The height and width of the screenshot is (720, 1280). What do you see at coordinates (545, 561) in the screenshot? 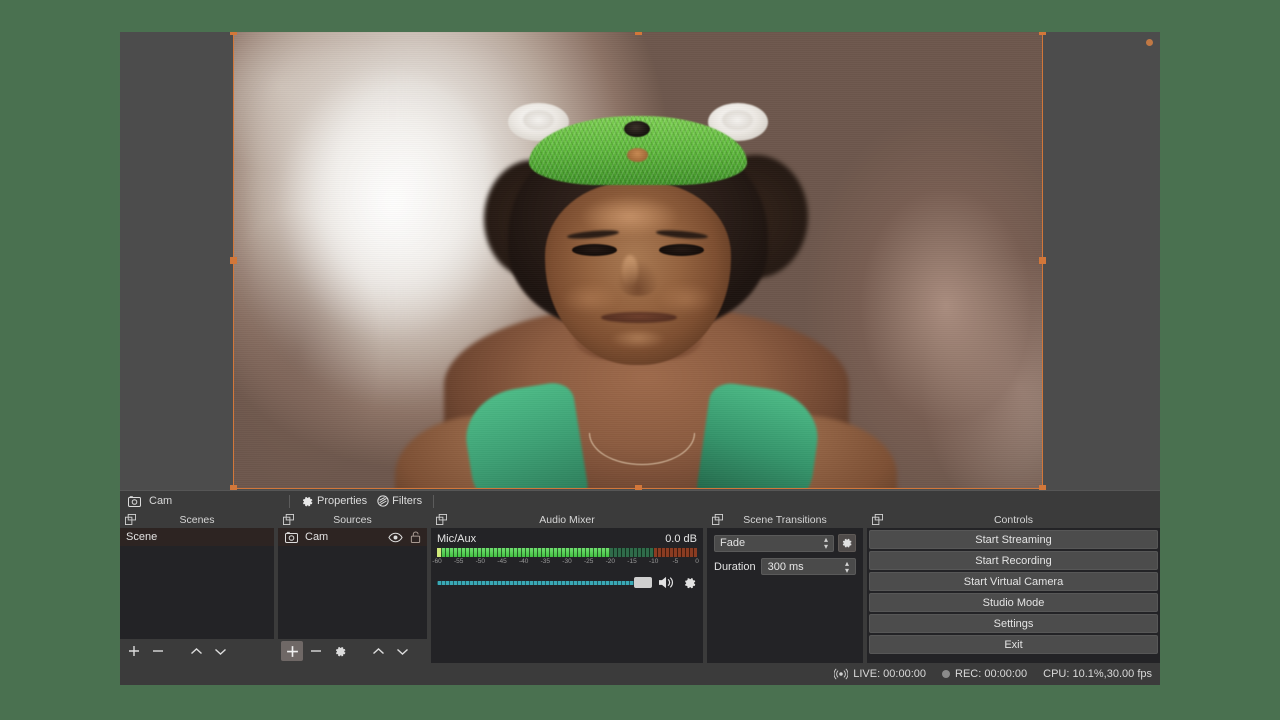
I see `meter-tick-label: -35` at bounding box center [545, 561].